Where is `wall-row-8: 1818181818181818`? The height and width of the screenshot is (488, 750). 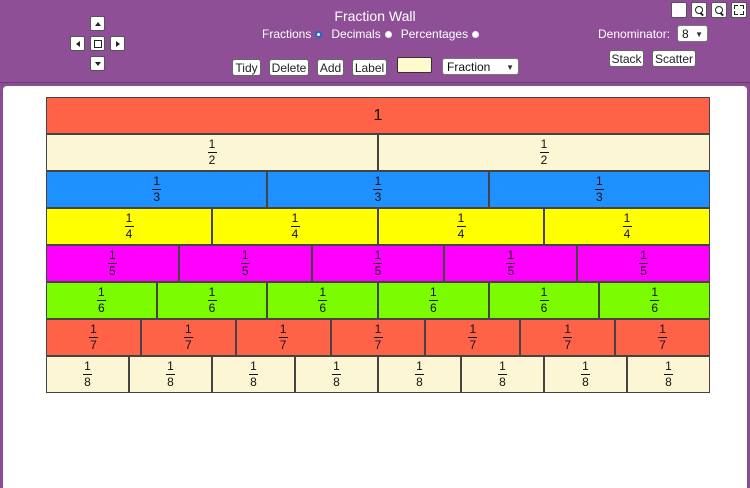
wall-row-8: 1818181818181818 is located at coordinates (378, 374).